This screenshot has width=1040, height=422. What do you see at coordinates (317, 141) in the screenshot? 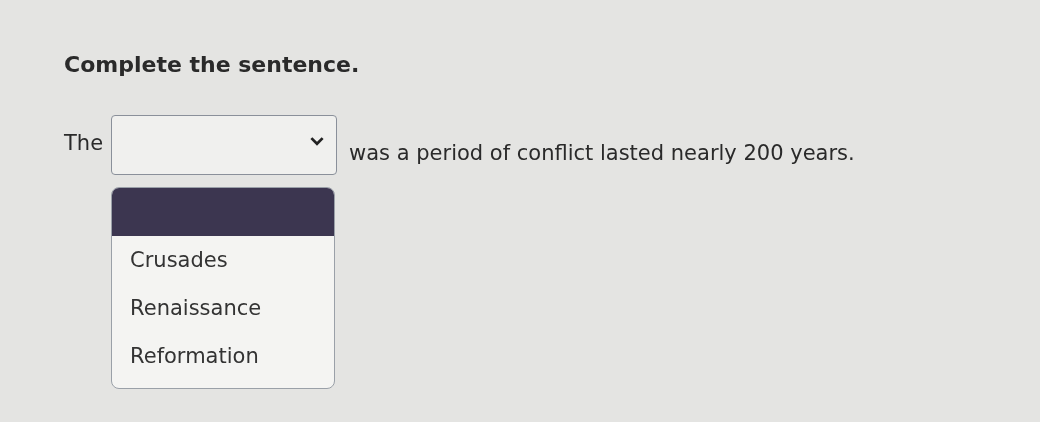
I see `caret-icon` at bounding box center [317, 141].